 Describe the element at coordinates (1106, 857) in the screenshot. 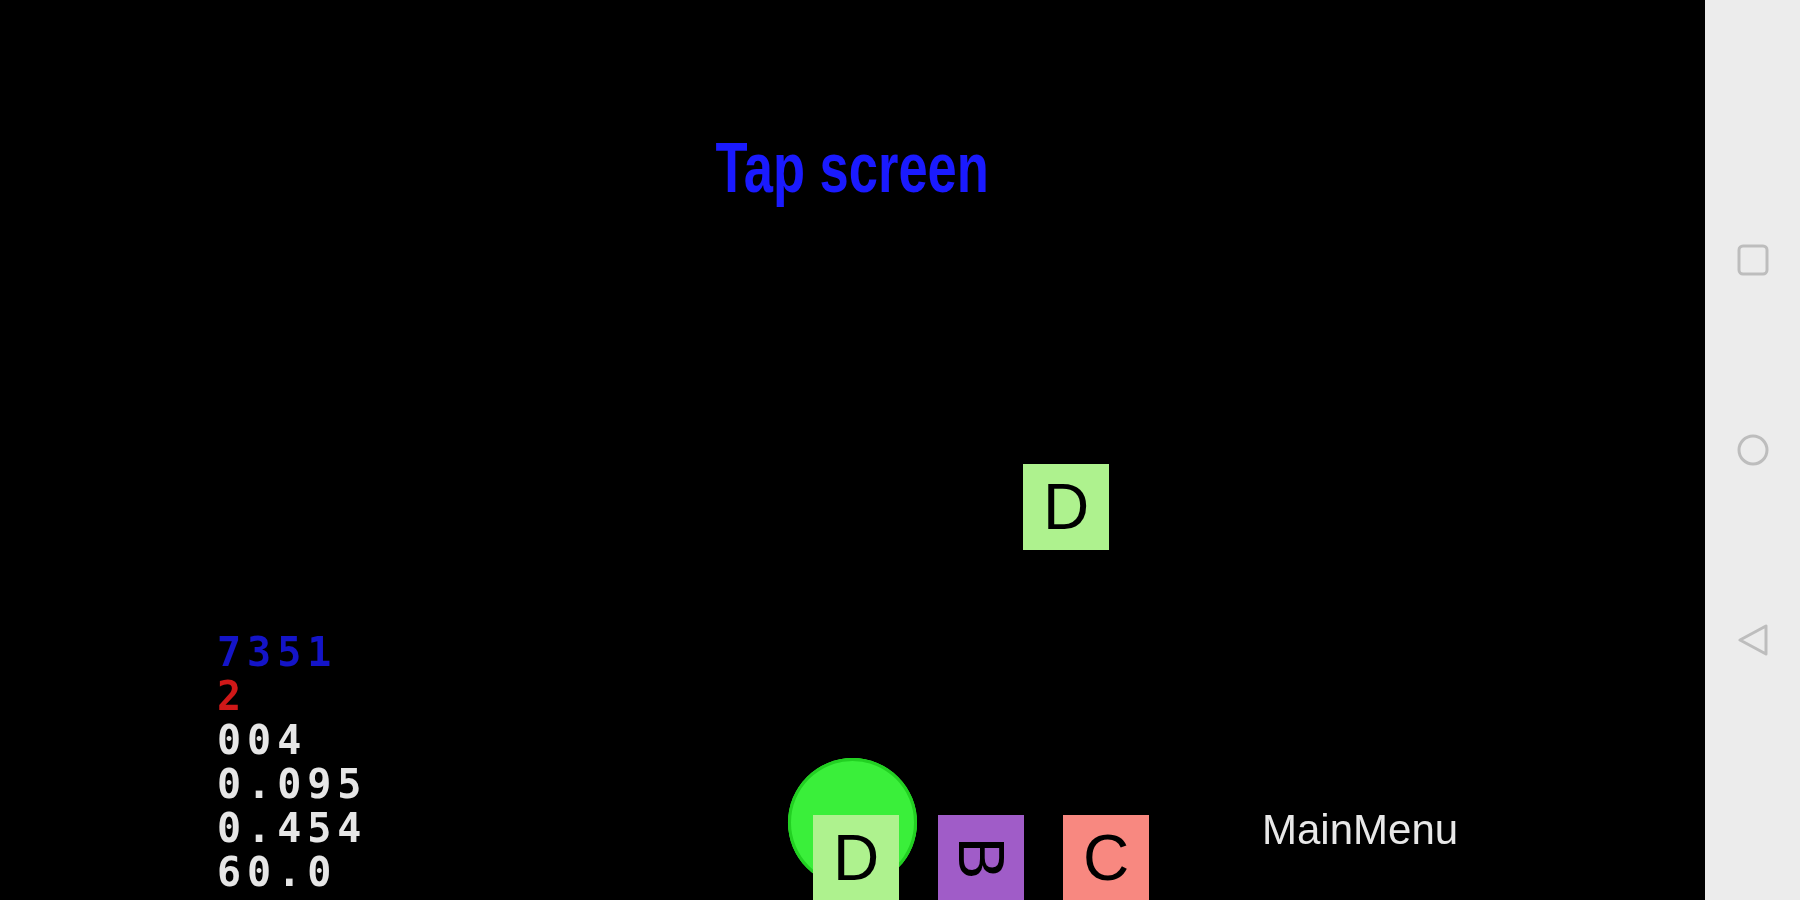

I see `letter-tile: C` at that location.